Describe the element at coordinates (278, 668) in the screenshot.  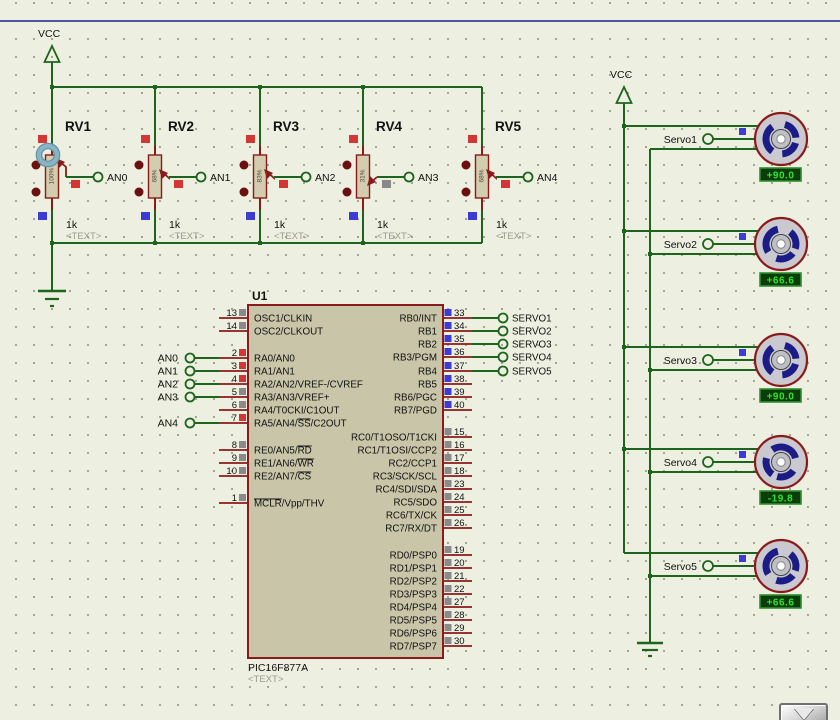
I see `mcu-part-label: PIC16F877A` at that location.